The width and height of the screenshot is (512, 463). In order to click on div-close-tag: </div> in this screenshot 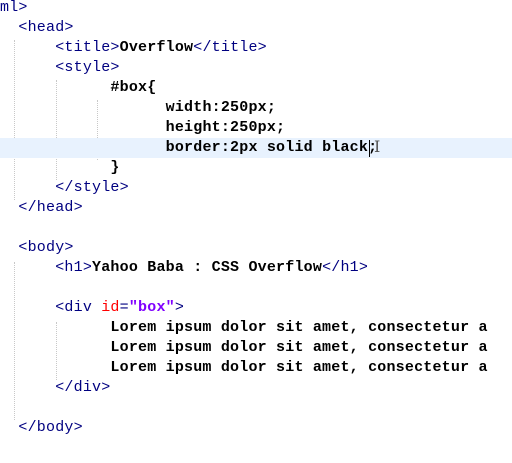, I will do `click(83, 387)`.